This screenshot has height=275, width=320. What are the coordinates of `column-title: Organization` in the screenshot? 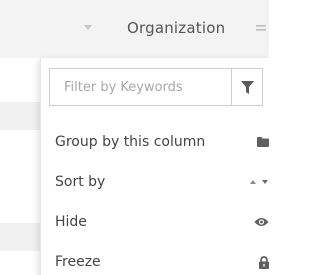 It's located at (176, 28).